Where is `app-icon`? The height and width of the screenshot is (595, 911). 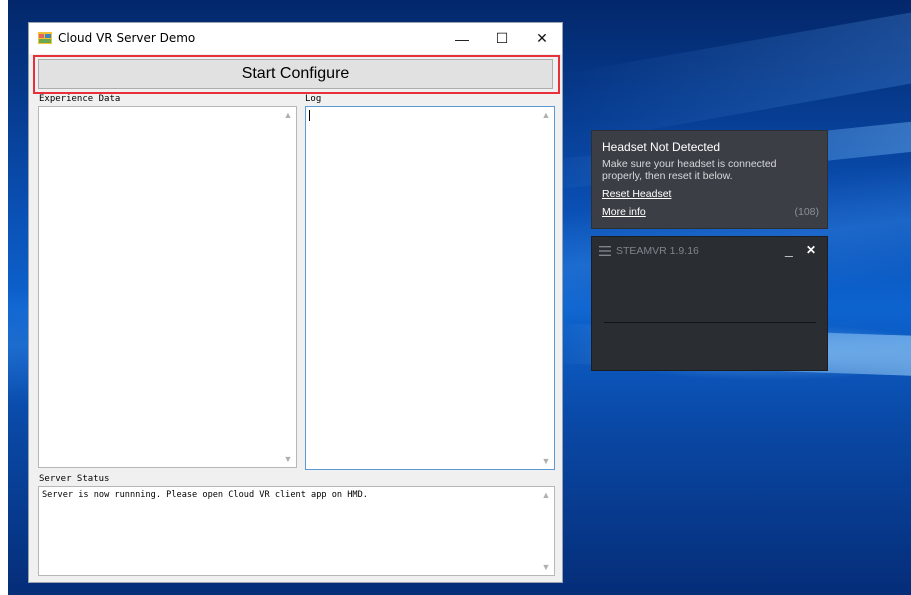
app-icon is located at coordinates (45, 38).